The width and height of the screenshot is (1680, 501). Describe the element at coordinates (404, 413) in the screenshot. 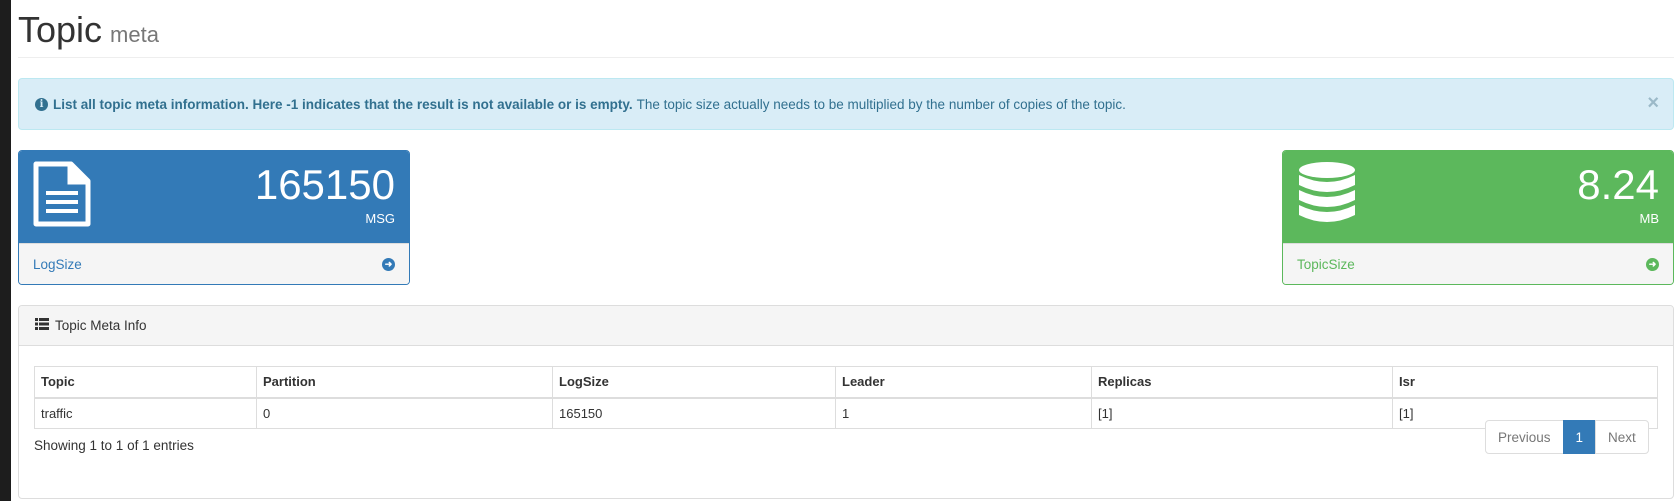

I see `cell-partition: 0` at that location.